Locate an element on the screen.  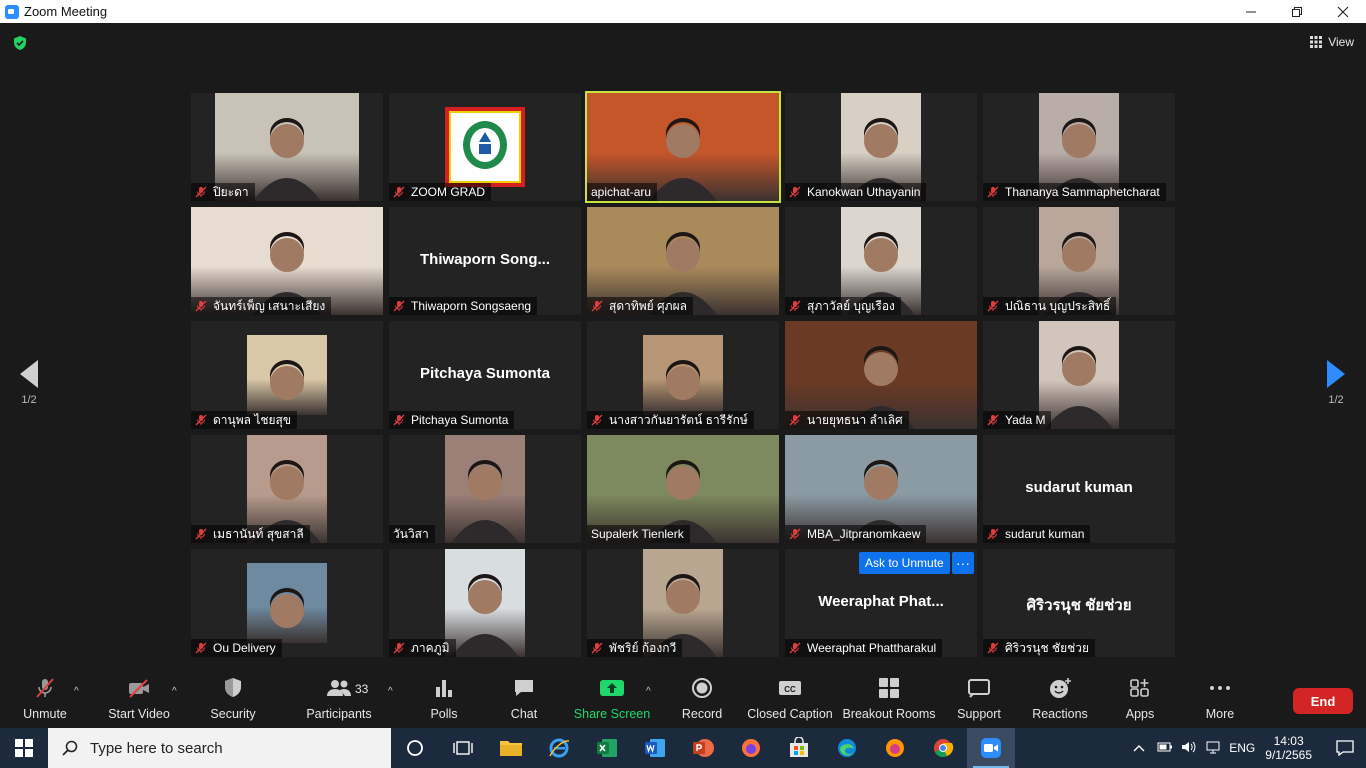
end-meeting-button: End is located at coordinates (1323, 701).